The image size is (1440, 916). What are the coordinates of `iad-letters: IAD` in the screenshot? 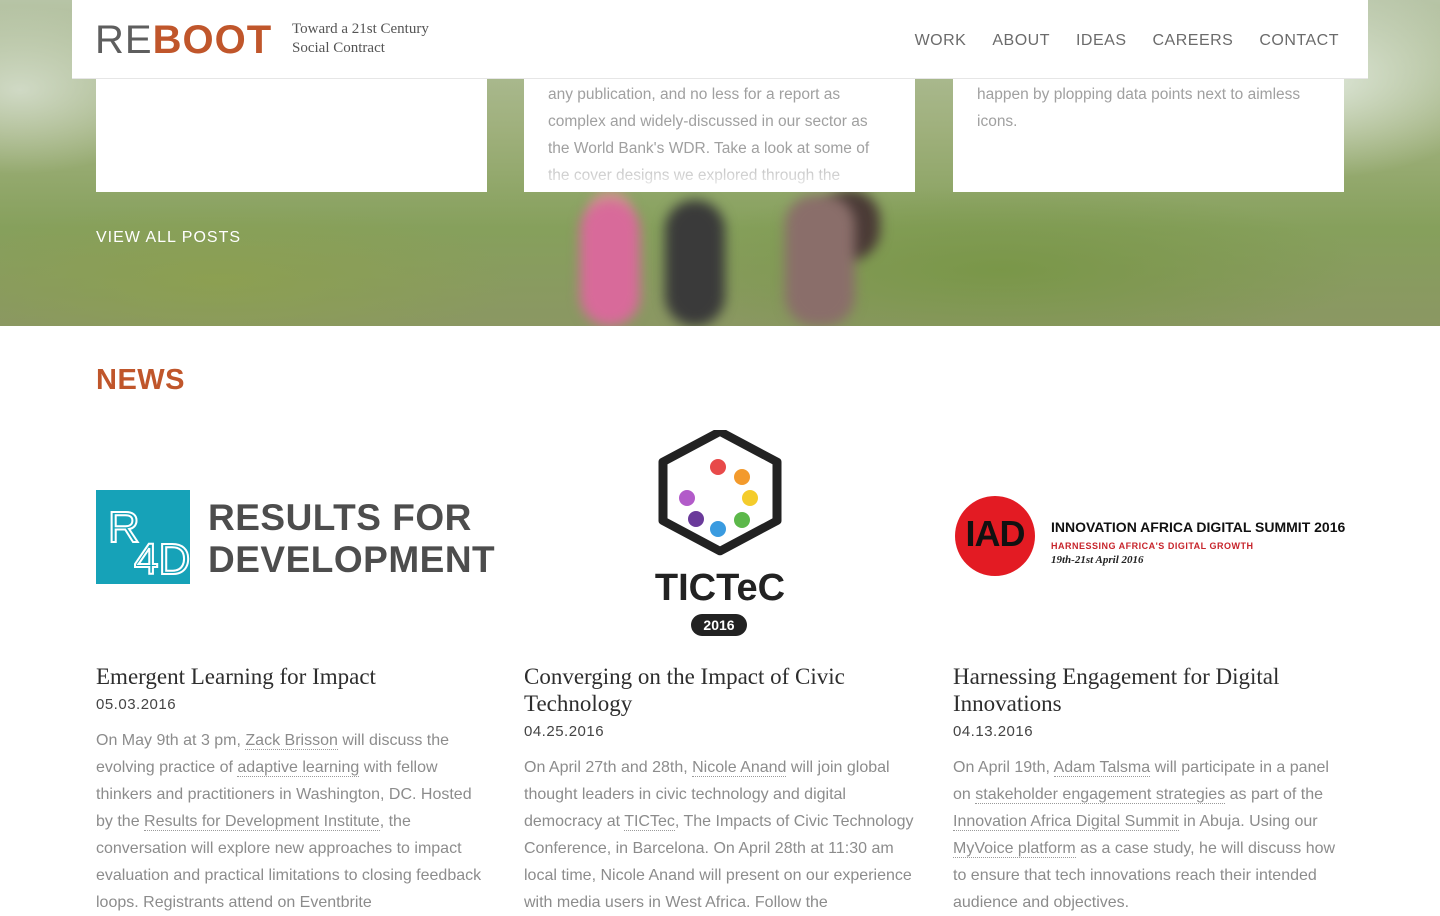 It's located at (995, 533).